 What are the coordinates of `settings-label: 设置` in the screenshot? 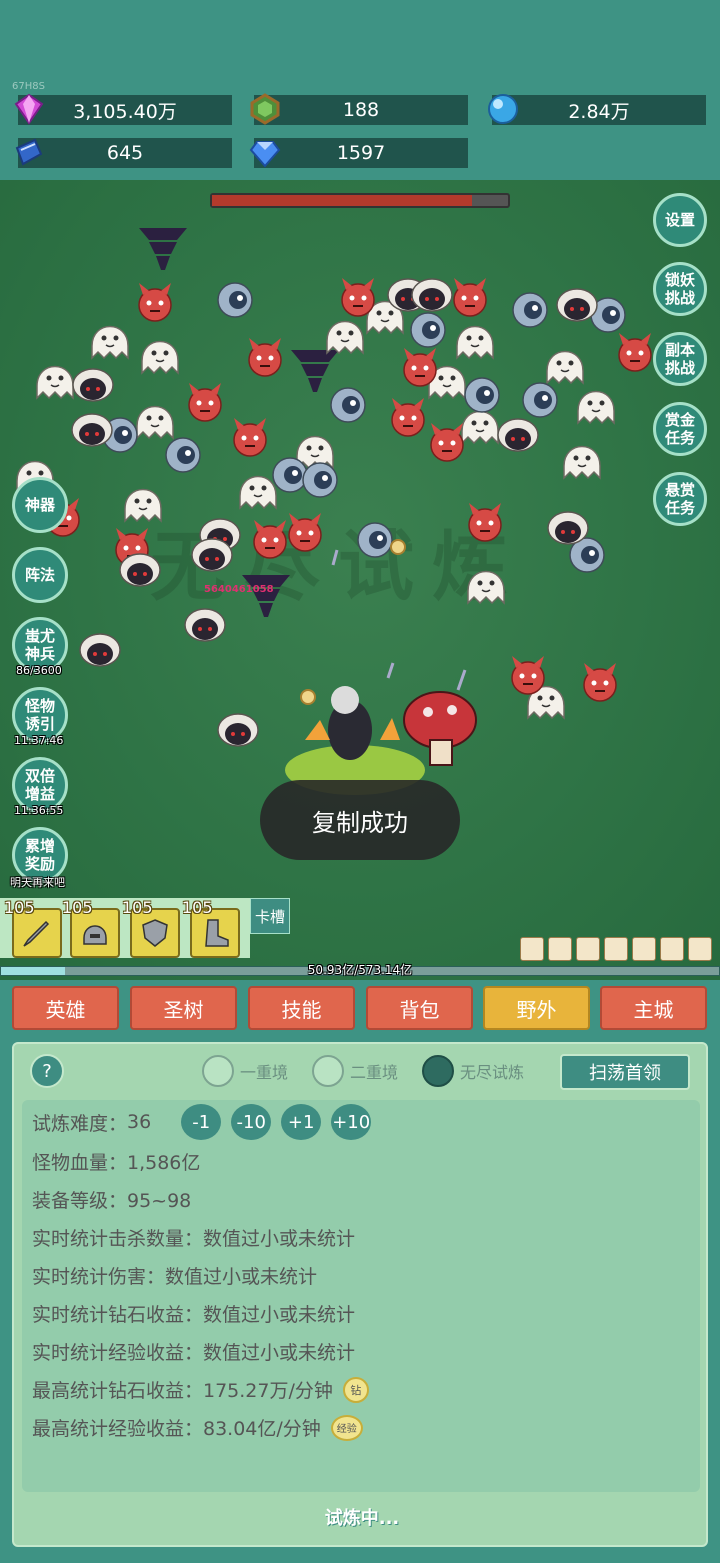 It's located at (679, 220).